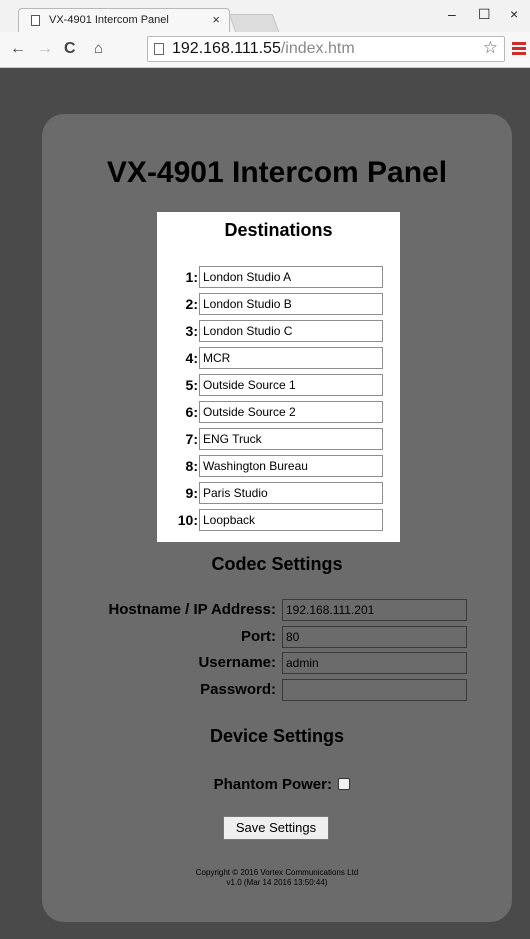 This screenshot has height=939, width=530. I want to click on destination-input-6: Outside Source 2, so click(291, 412).